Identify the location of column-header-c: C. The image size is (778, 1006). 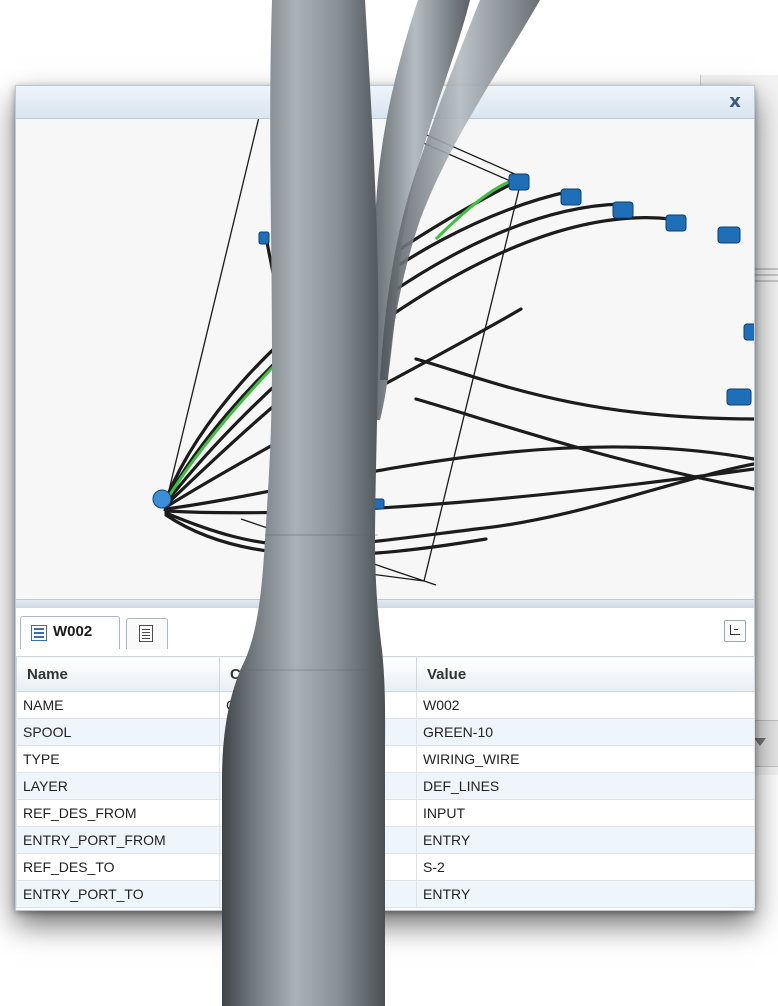
(318, 674).